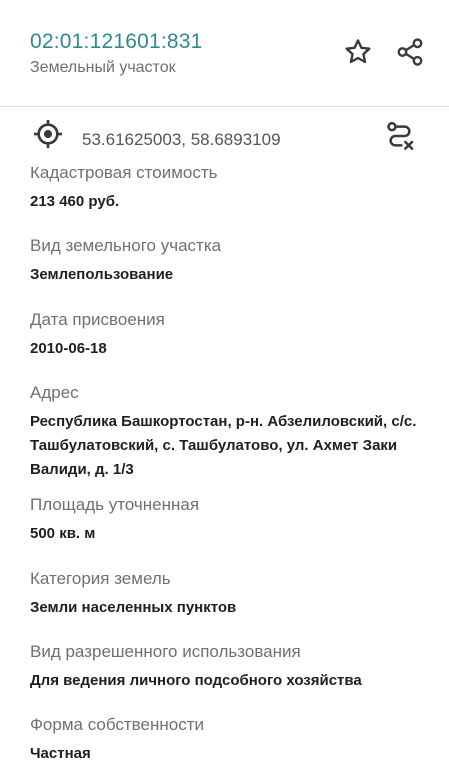 This screenshot has height=768, width=449. Describe the element at coordinates (235, 261) in the screenshot. I see `field-land-type: Вид земельного участка Землепользование` at that location.